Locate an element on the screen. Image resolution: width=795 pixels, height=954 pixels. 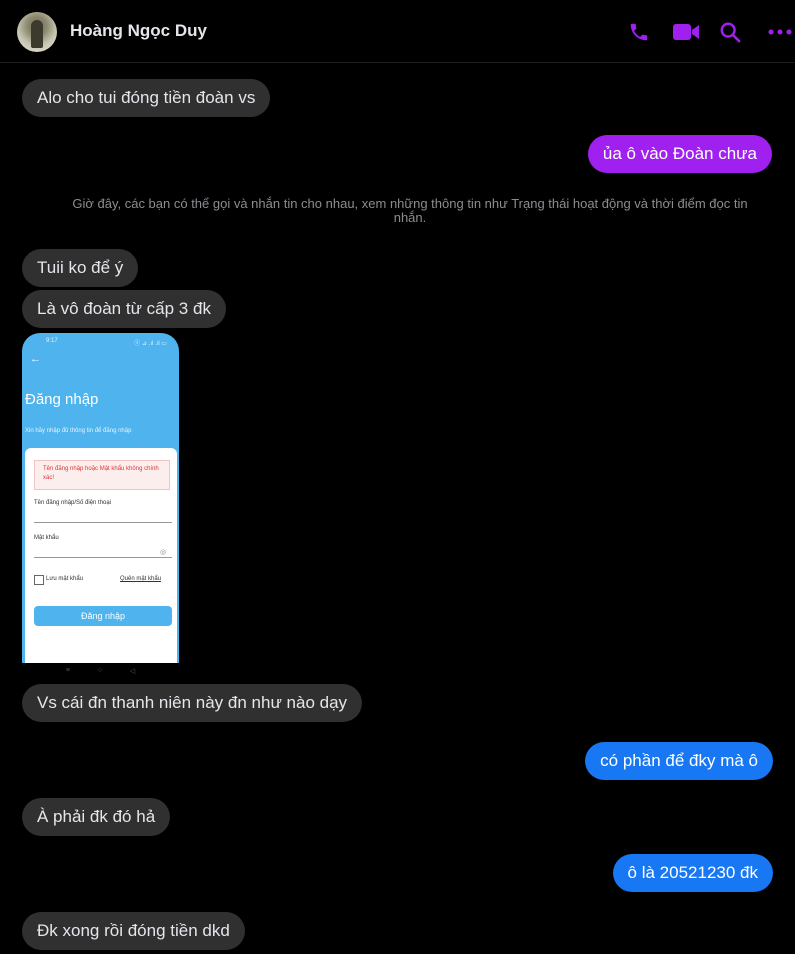
avatar is located at coordinates (37, 32).